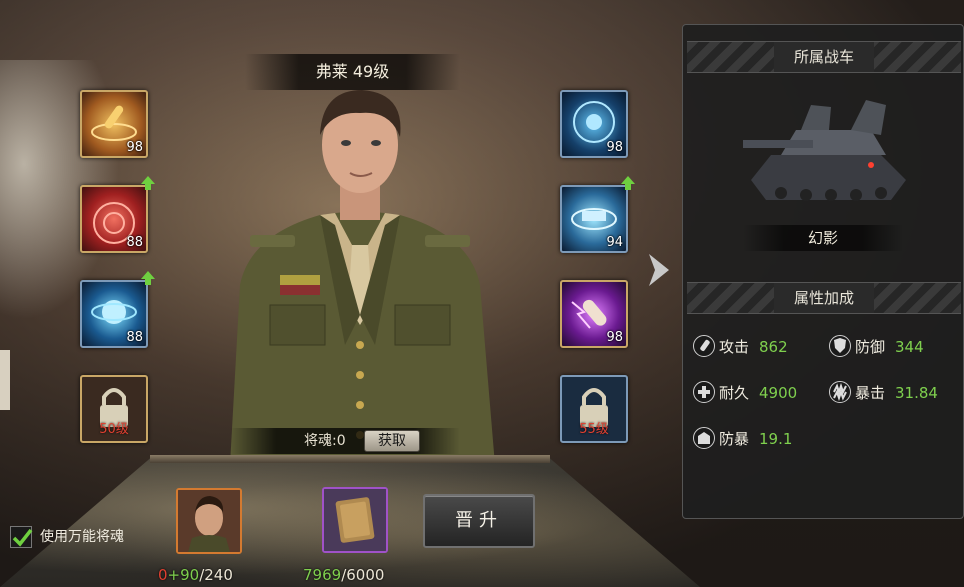  Describe the element at coordinates (114, 314) in the screenshot. I see `skill-slot-left-3: 88` at that location.